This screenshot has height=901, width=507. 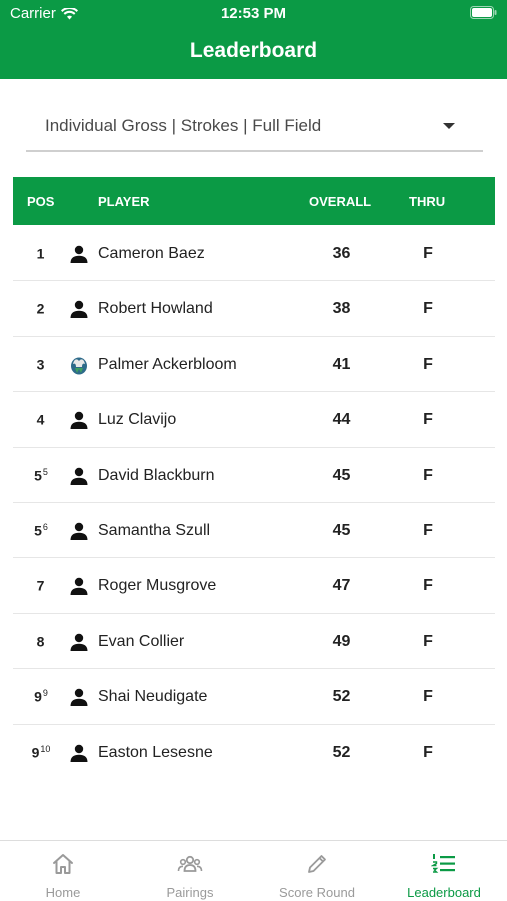 What do you see at coordinates (254, 642) in the screenshot?
I see `table-row: 8 Evan Collier 49 F` at bounding box center [254, 642].